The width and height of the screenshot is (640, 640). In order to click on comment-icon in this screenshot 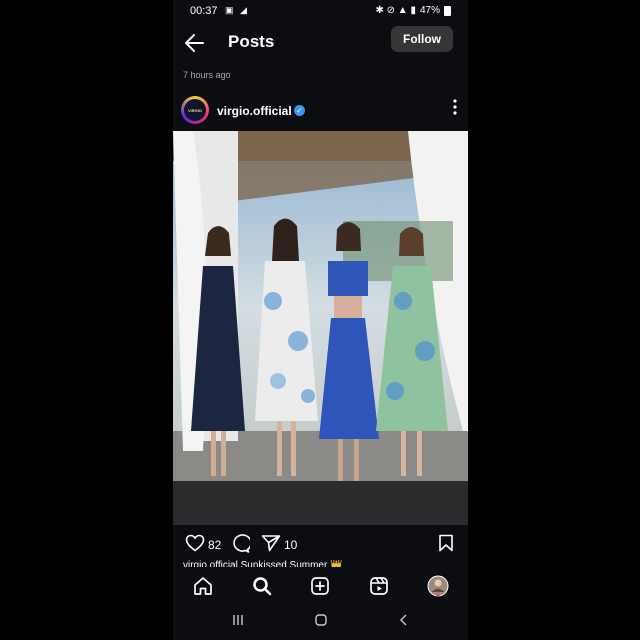, I will do `click(240, 543)`.